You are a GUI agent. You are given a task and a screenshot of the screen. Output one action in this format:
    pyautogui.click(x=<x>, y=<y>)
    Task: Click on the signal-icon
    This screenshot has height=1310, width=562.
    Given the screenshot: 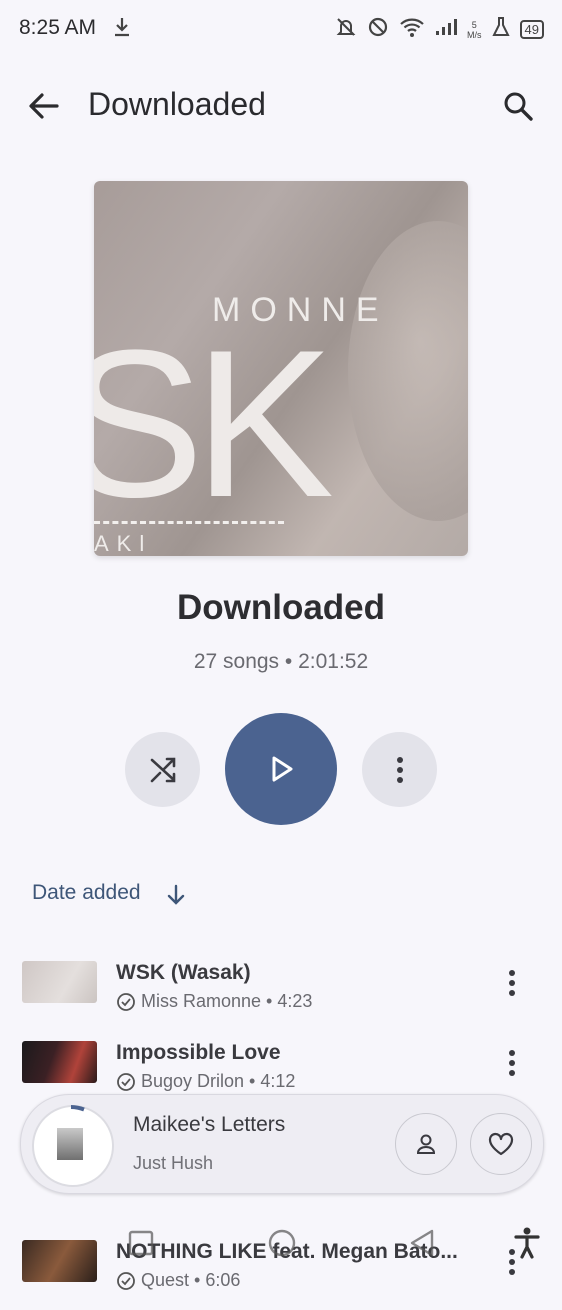 What is the action you would take?
    pyautogui.click(x=446, y=29)
    